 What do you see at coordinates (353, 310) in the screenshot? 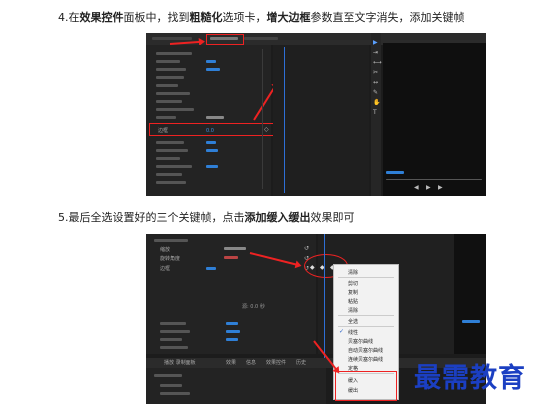
I see `menu-item-delete: 清除` at bounding box center [353, 310].